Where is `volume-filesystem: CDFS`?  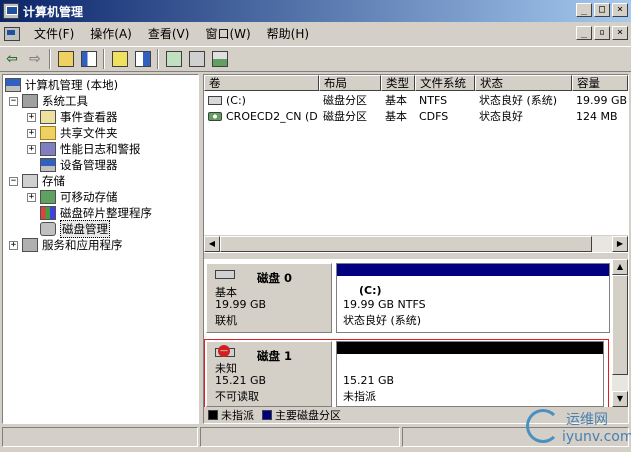 volume-filesystem: CDFS is located at coordinates (434, 116).